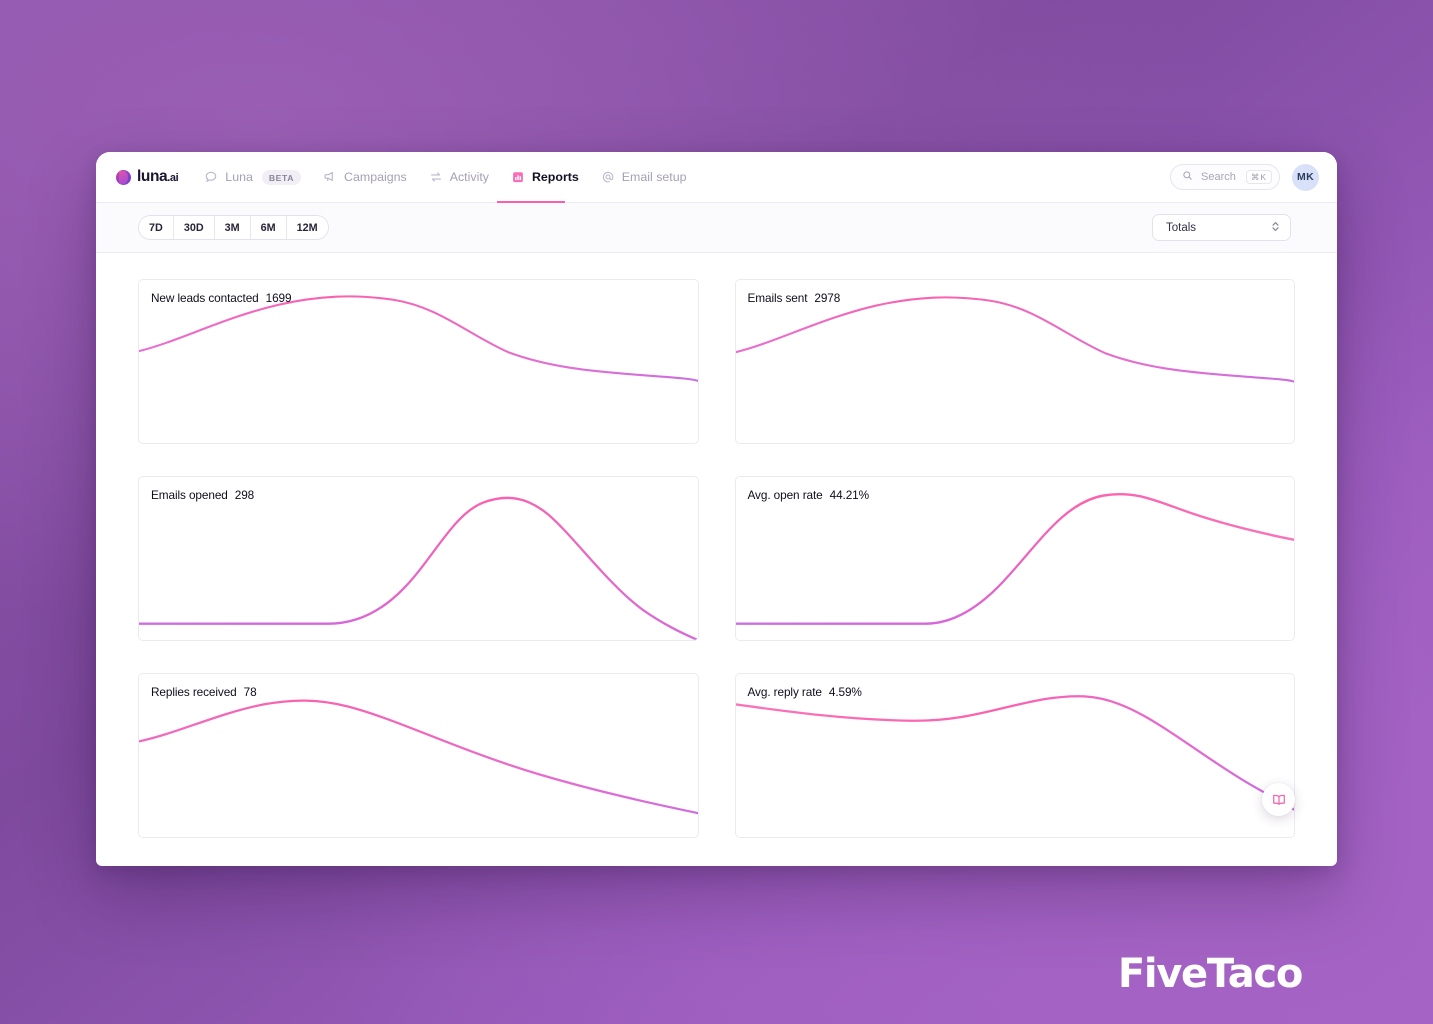 Image resolution: width=1433 pixels, height=1024 pixels. Describe the element at coordinates (469, 177) in the screenshot. I see `nav-item-label: Activity` at that location.